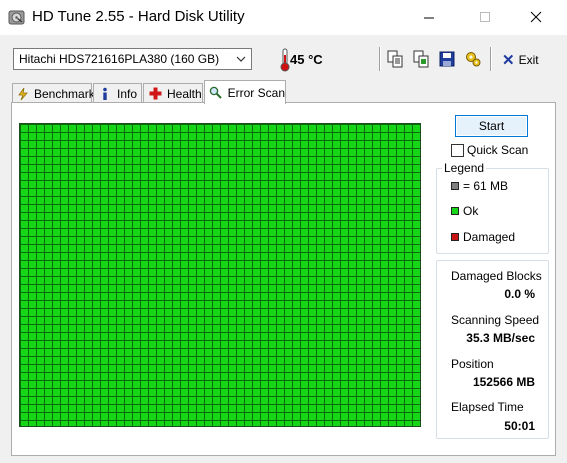 The height and width of the screenshot is (463, 567). I want to click on damaged-blocks-value: 0.0 %, so click(519, 294).